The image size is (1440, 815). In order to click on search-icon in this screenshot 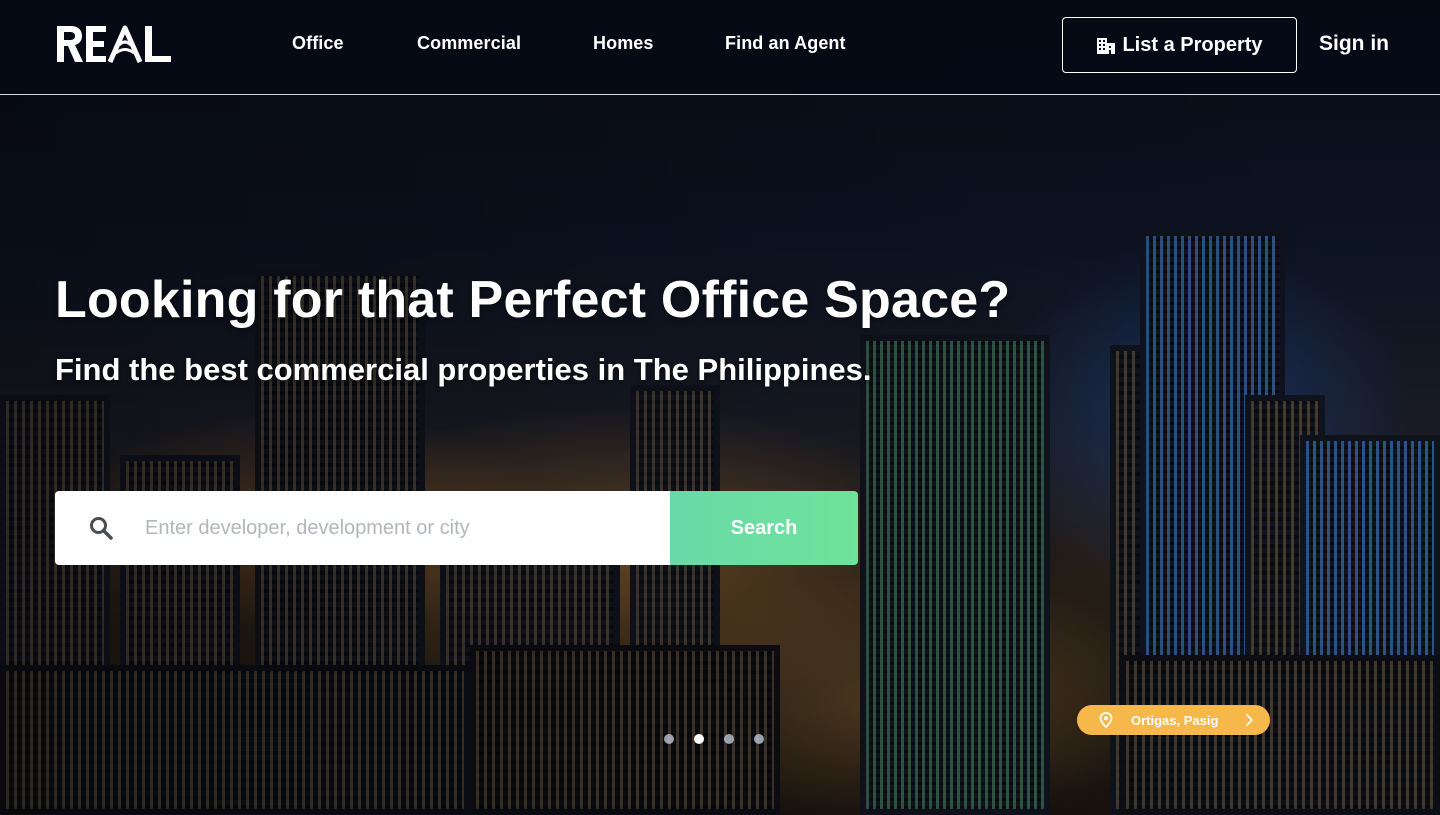, I will do `click(101, 528)`.